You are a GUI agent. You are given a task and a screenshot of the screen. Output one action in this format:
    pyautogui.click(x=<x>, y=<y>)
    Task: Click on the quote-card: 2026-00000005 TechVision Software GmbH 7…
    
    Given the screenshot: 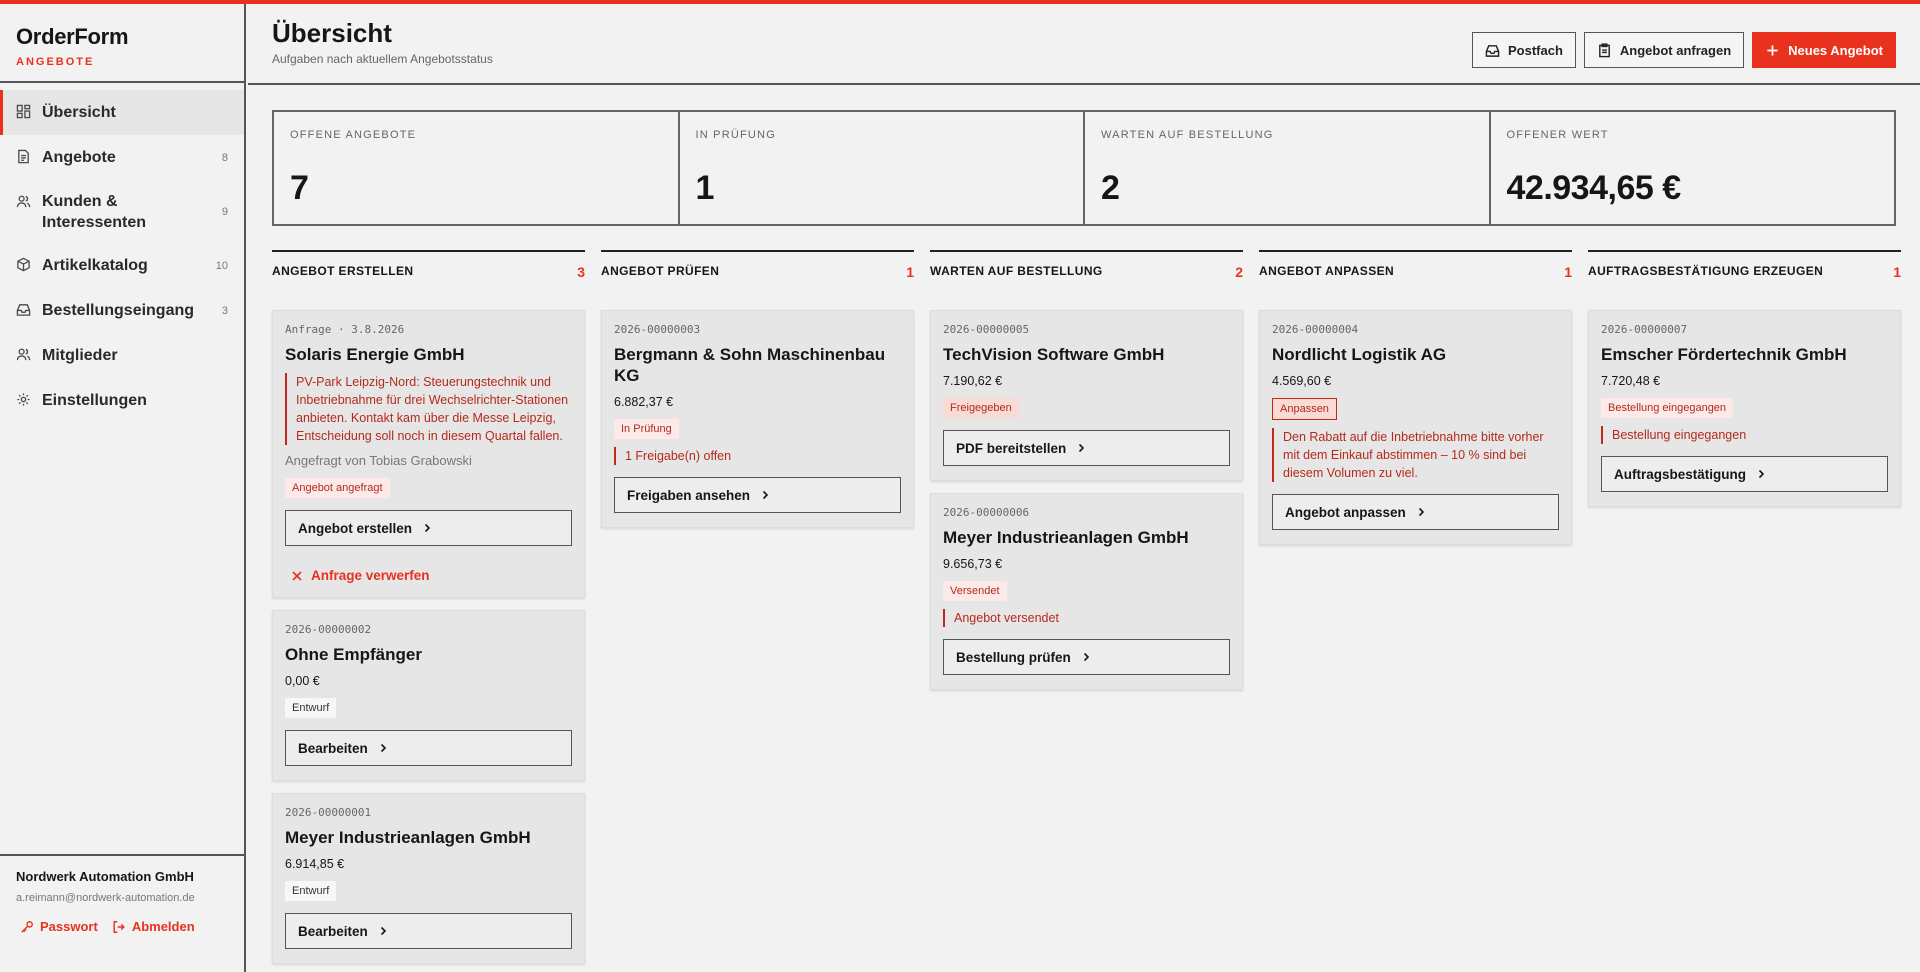 What is the action you would take?
    pyautogui.click(x=1086, y=395)
    